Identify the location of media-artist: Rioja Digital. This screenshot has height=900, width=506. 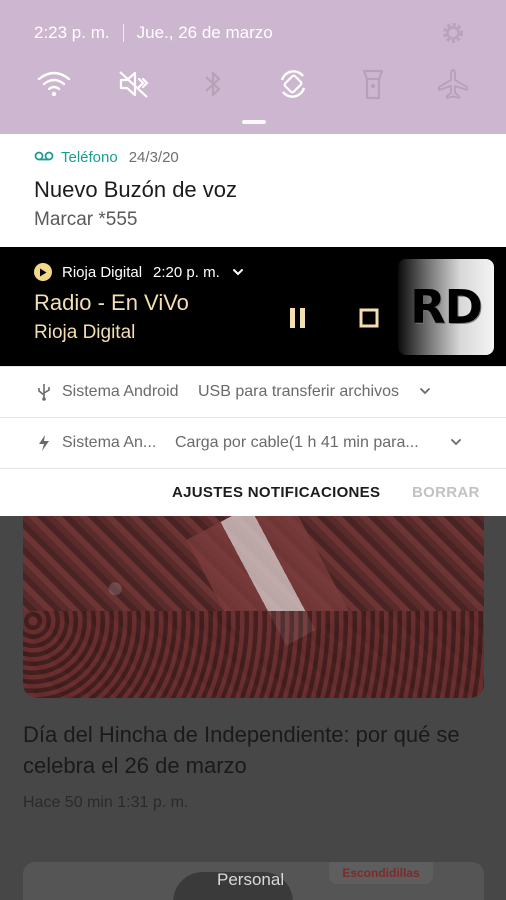
(85, 332).